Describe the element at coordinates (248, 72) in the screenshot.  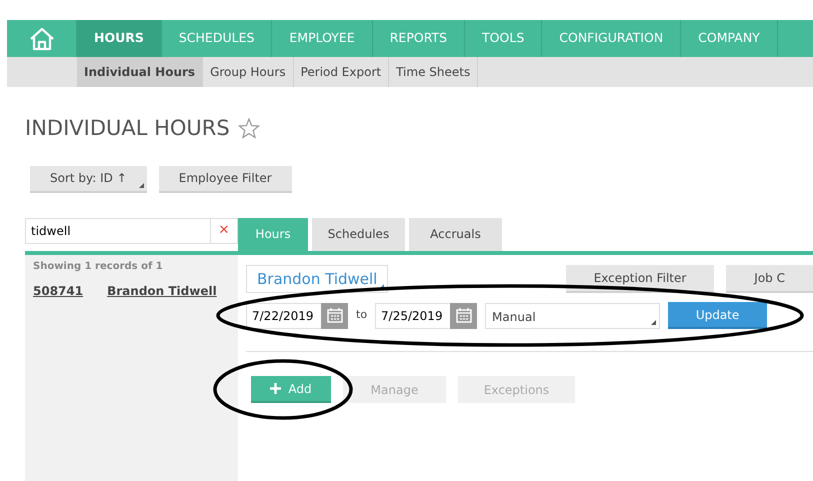
I see `subnav-tab: Group Hours` at that location.